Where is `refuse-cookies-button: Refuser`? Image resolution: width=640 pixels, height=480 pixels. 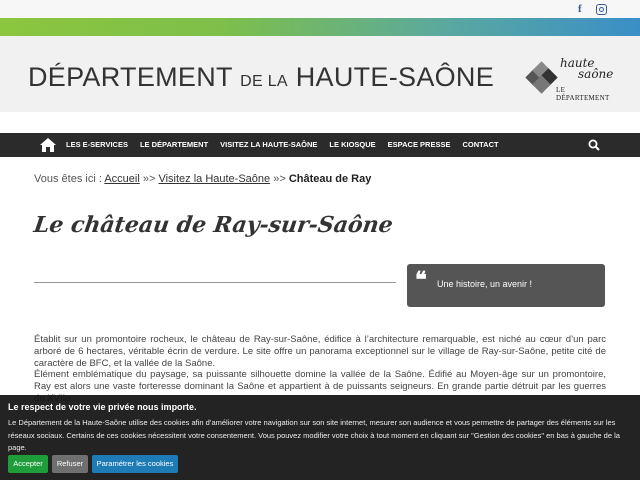
refuse-cookies-button: Refuser is located at coordinates (70, 464).